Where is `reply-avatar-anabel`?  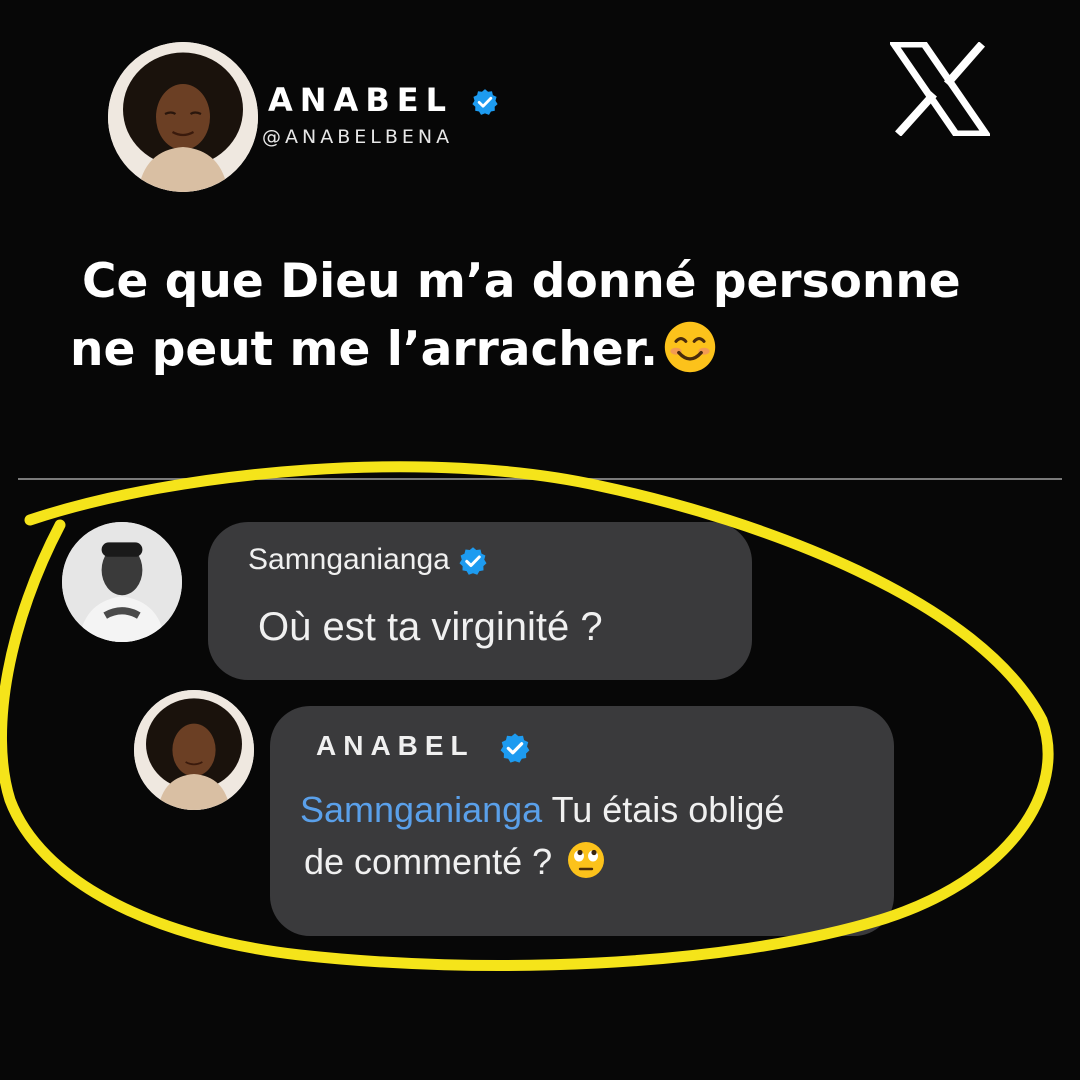
reply-avatar-anabel is located at coordinates (194, 750).